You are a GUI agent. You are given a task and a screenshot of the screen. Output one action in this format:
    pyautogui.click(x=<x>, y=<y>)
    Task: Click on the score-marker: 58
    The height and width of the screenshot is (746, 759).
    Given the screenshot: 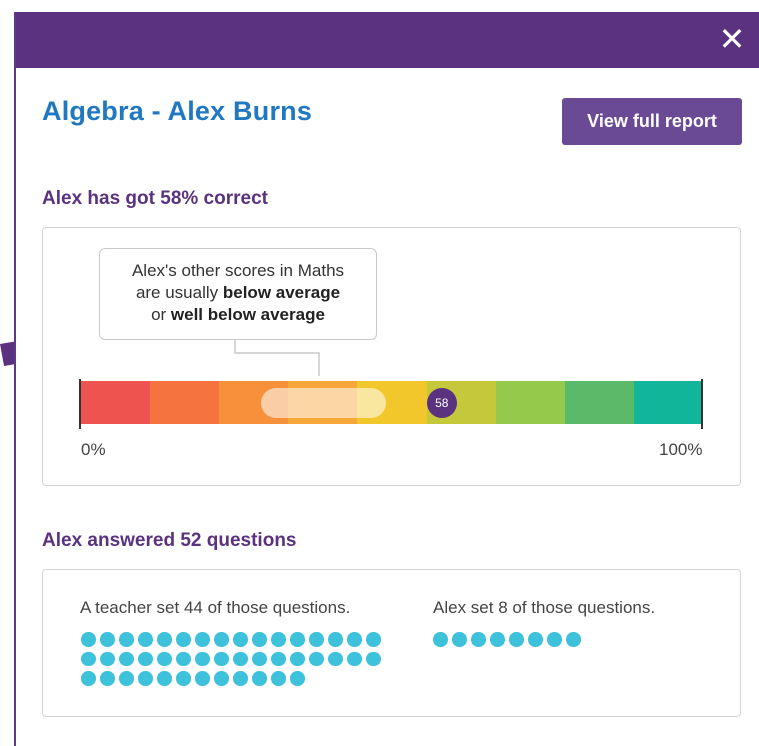 What is the action you would take?
    pyautogui.click(x=441, y=403)
    